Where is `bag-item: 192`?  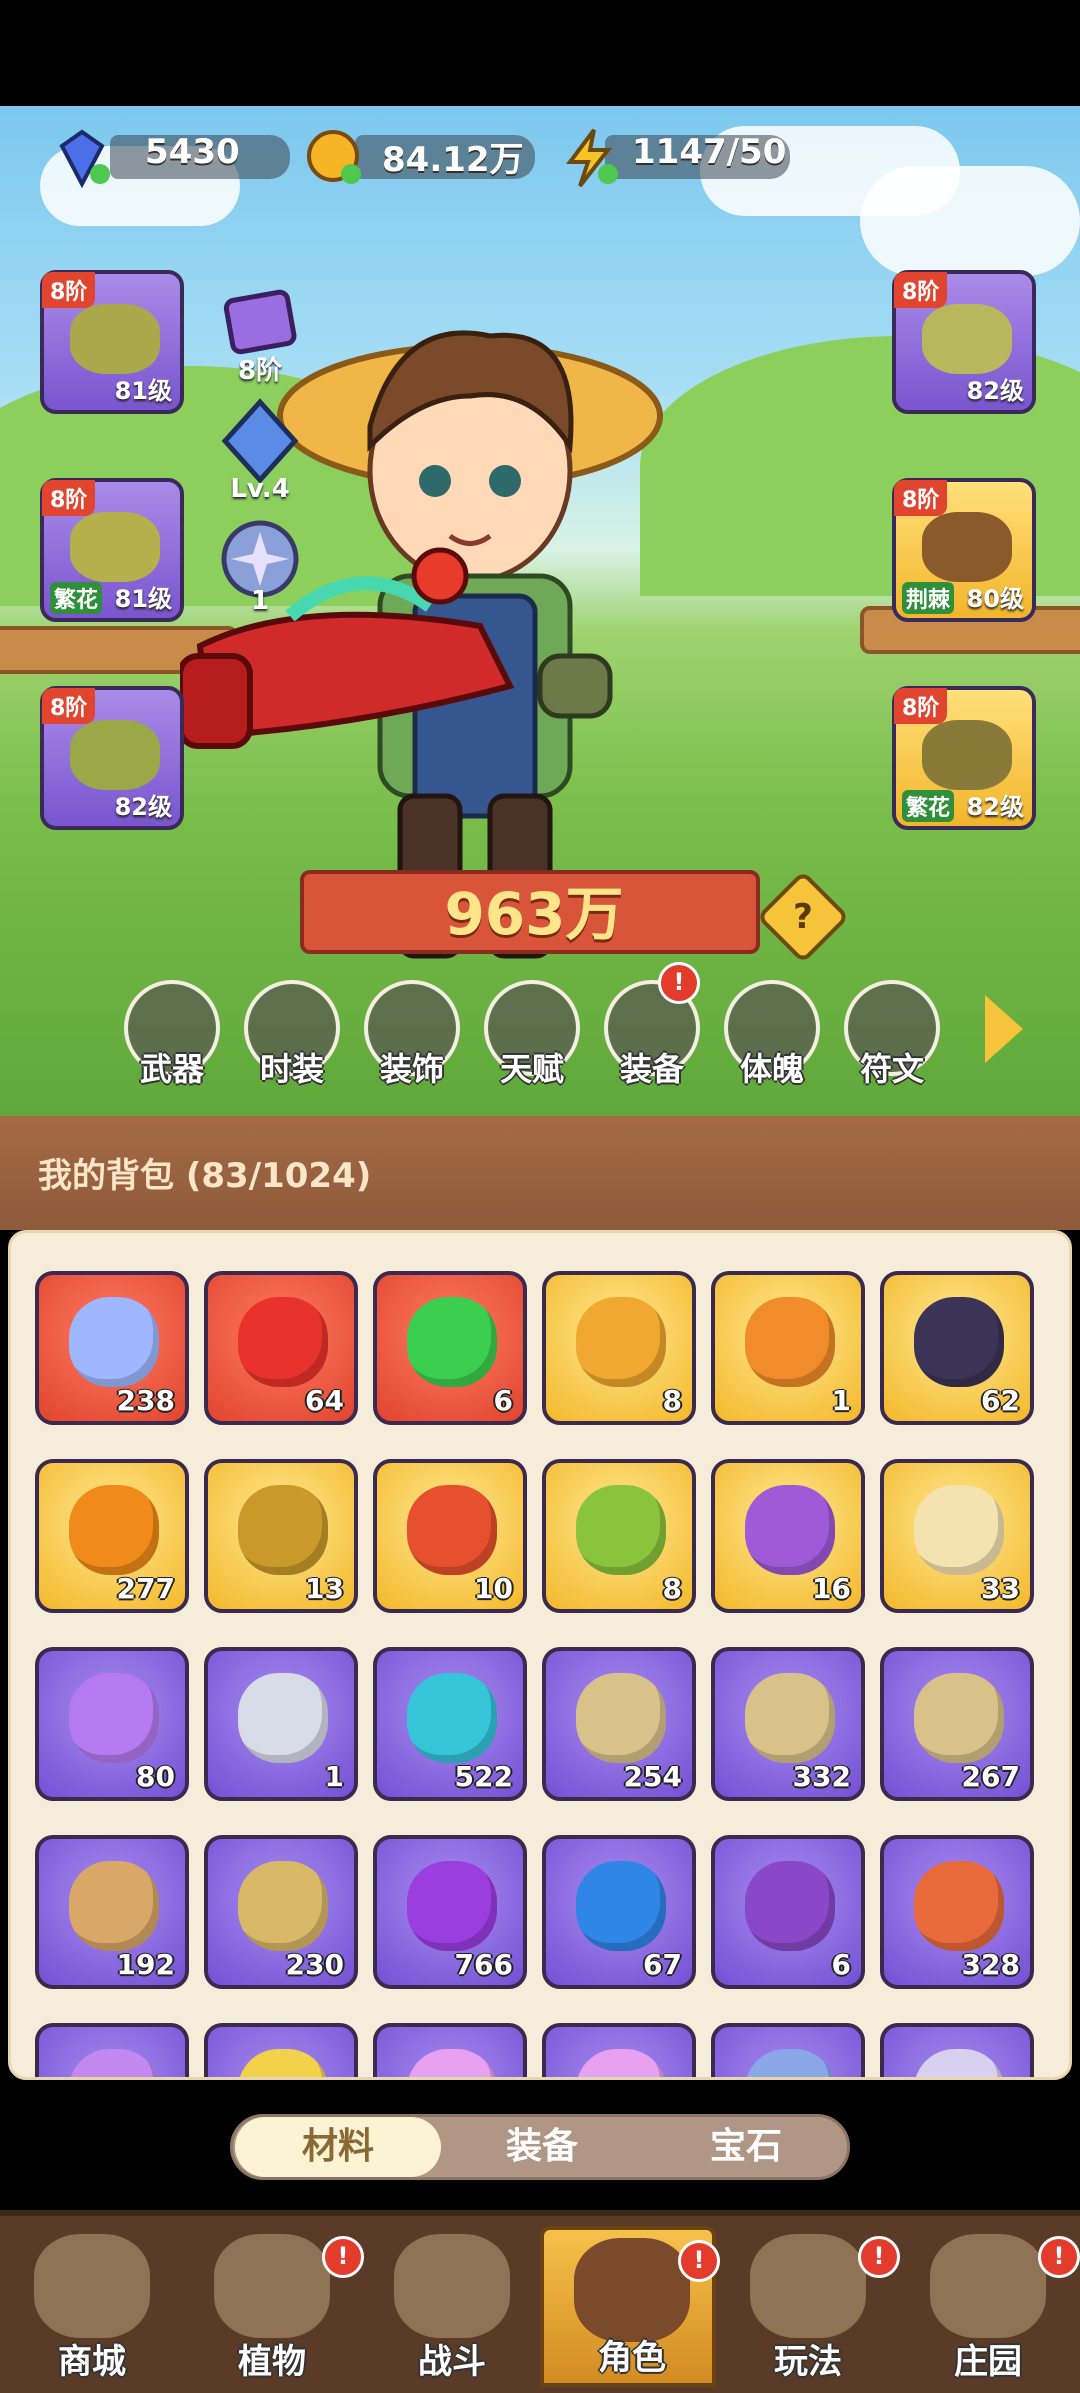
bag-item: 192 is located at coordinates (112, 1912).